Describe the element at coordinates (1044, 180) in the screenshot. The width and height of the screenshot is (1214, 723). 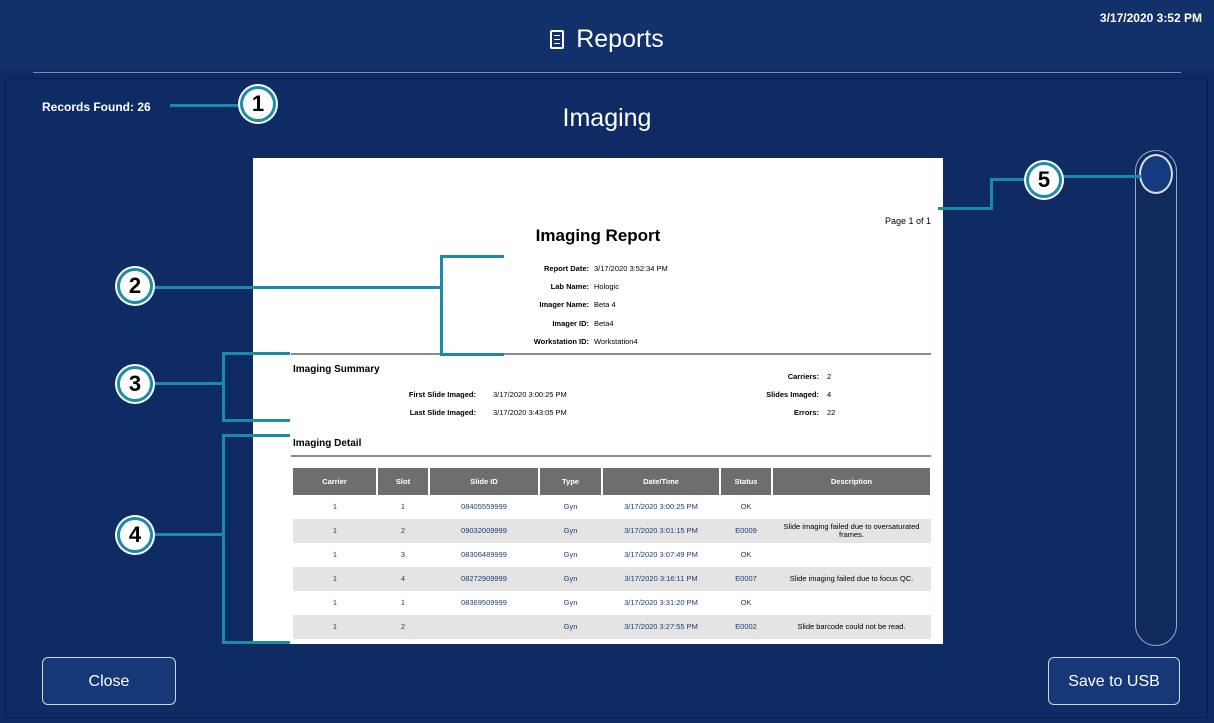
I see `callout-5: 5` at that location.